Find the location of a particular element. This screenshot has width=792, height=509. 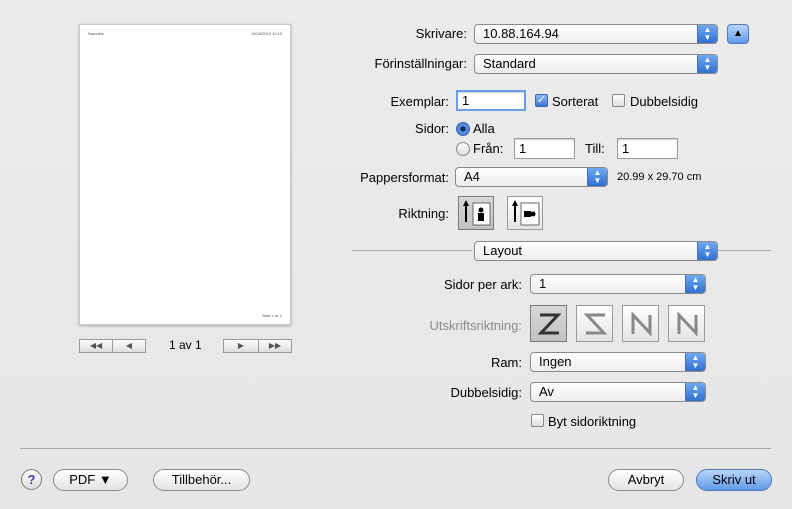

direction-z-button is located at coordinates (548, 323).